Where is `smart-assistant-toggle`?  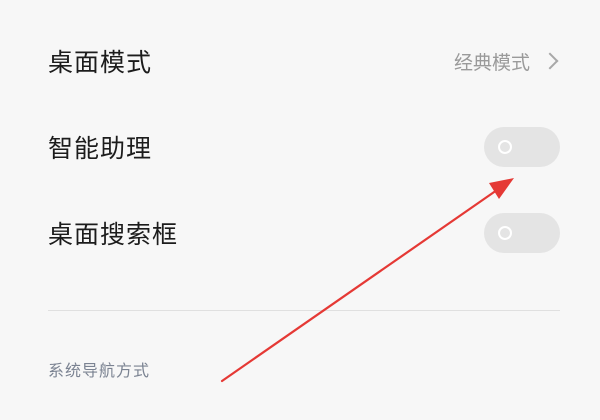 smart-assistant-toggle is located at coordinates (522, 147).